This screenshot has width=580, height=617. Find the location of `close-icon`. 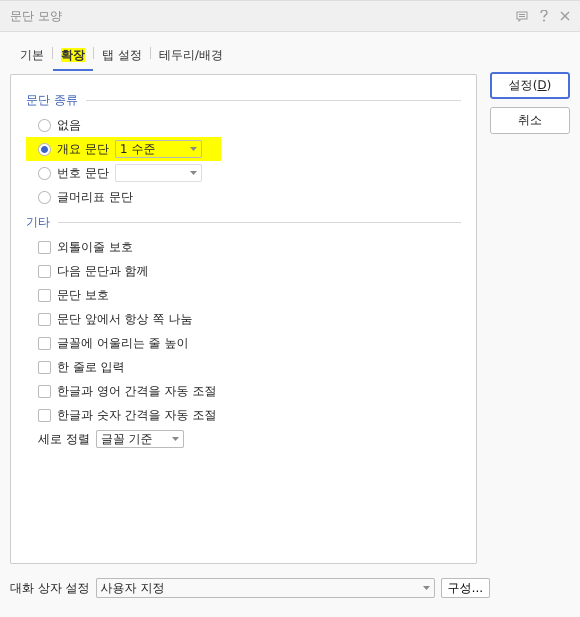

close-icon is located at coordinates (565, 16).